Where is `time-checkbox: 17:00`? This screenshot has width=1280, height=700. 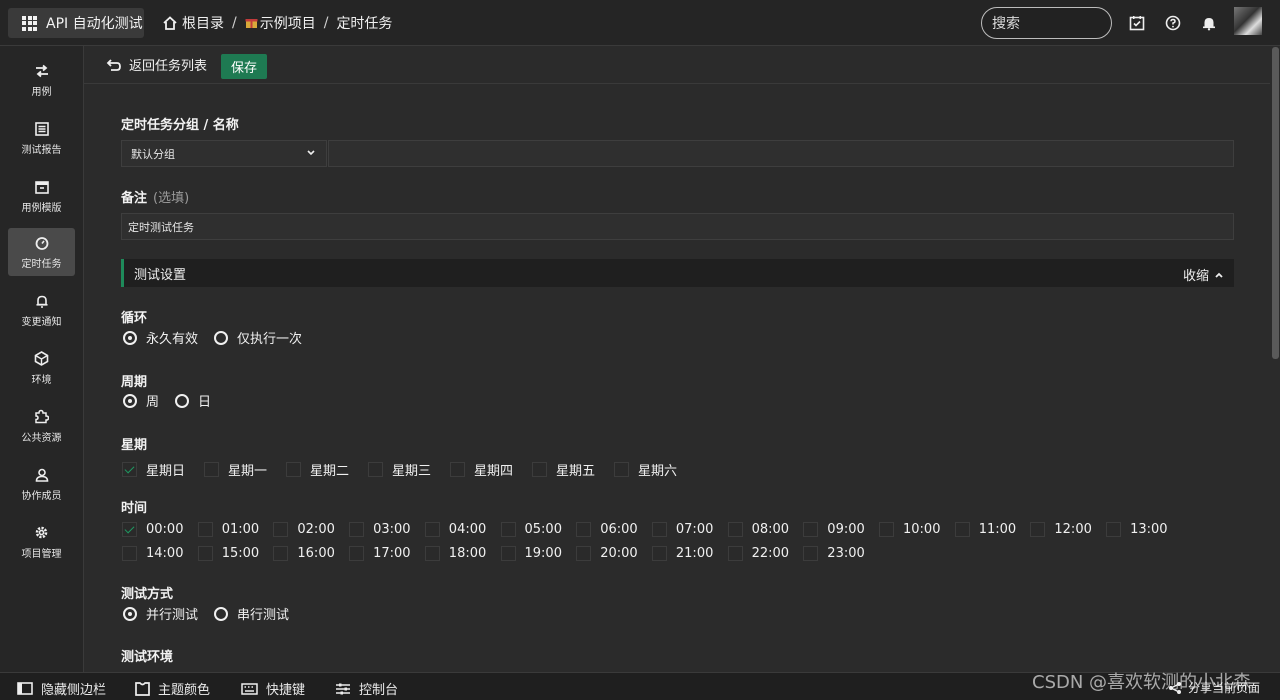
time-checkbox: 17:00 is located at coordinates (380, 553).